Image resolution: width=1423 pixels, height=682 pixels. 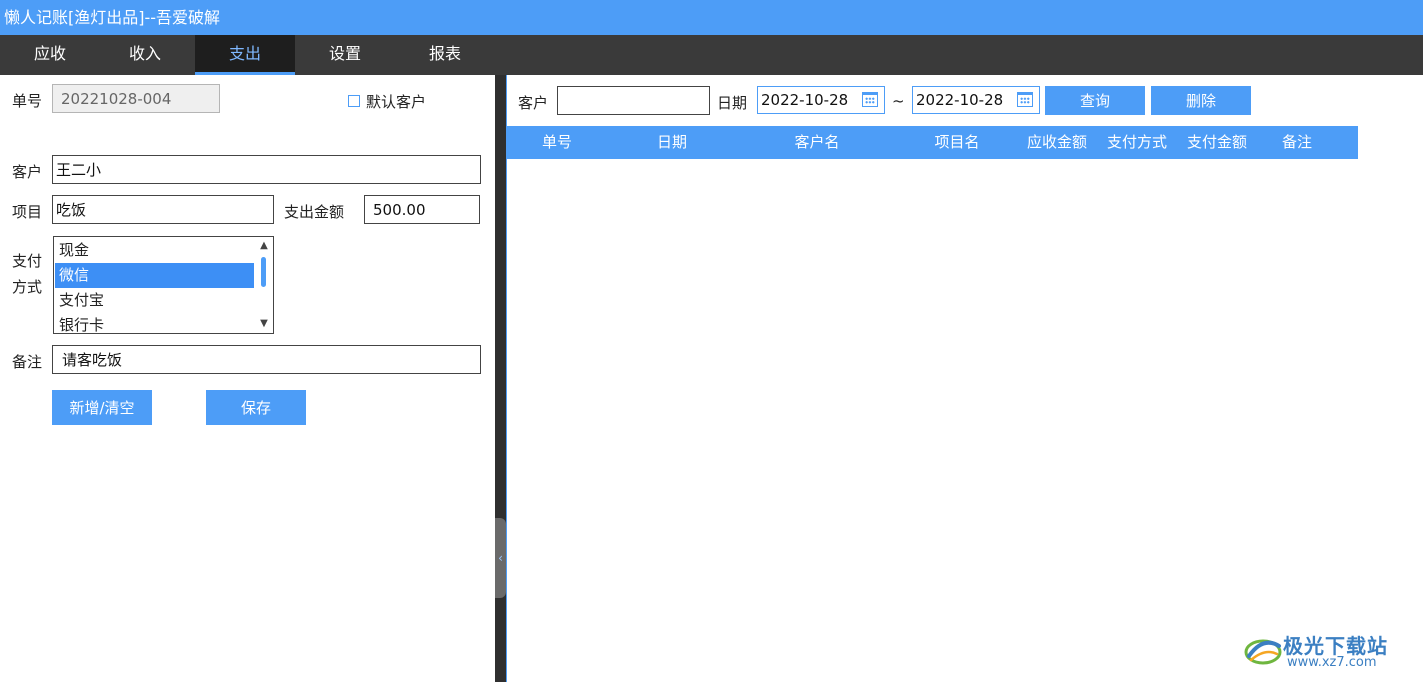 What do you see at coordinates (445, 55) in the screenshot?
I see `tab-report: 报表` at bounding box center [445, 55].